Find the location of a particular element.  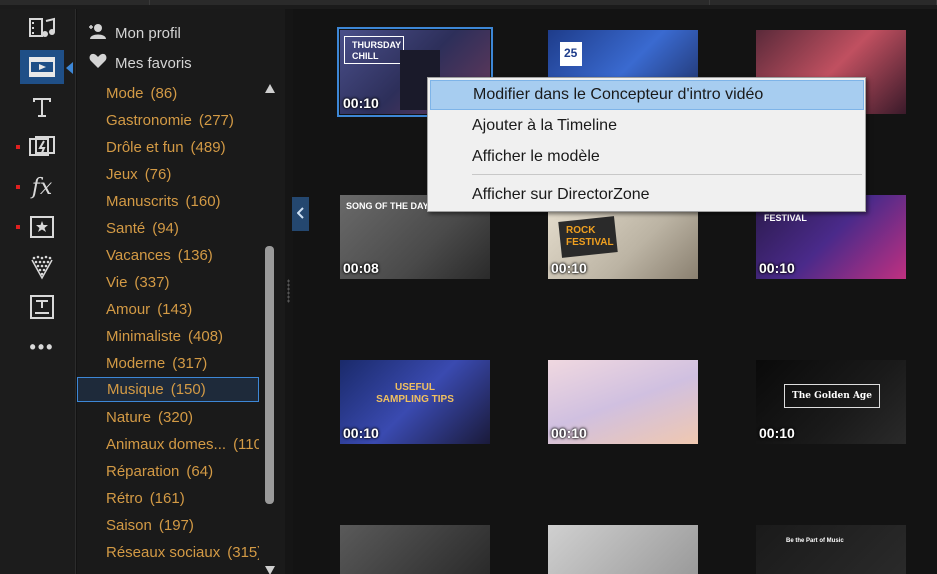

fx-room-button: fx is located at coordinates (40, 187).